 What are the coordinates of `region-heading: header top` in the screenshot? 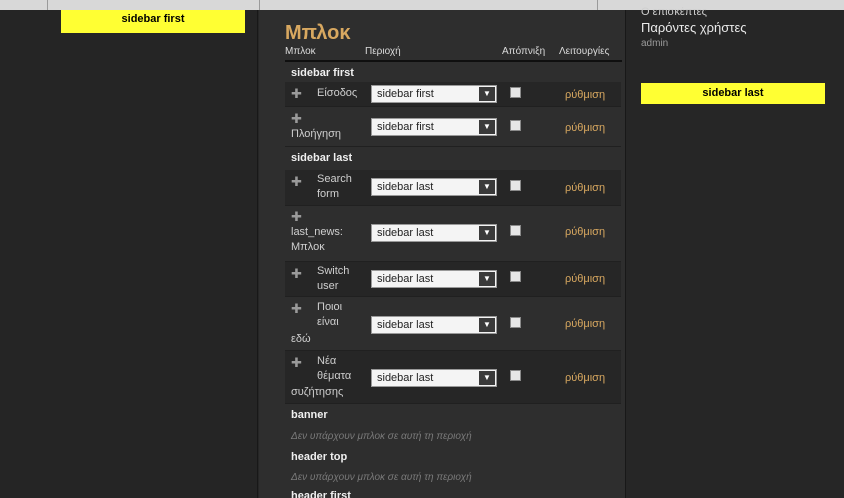 It's located at (319, 457).